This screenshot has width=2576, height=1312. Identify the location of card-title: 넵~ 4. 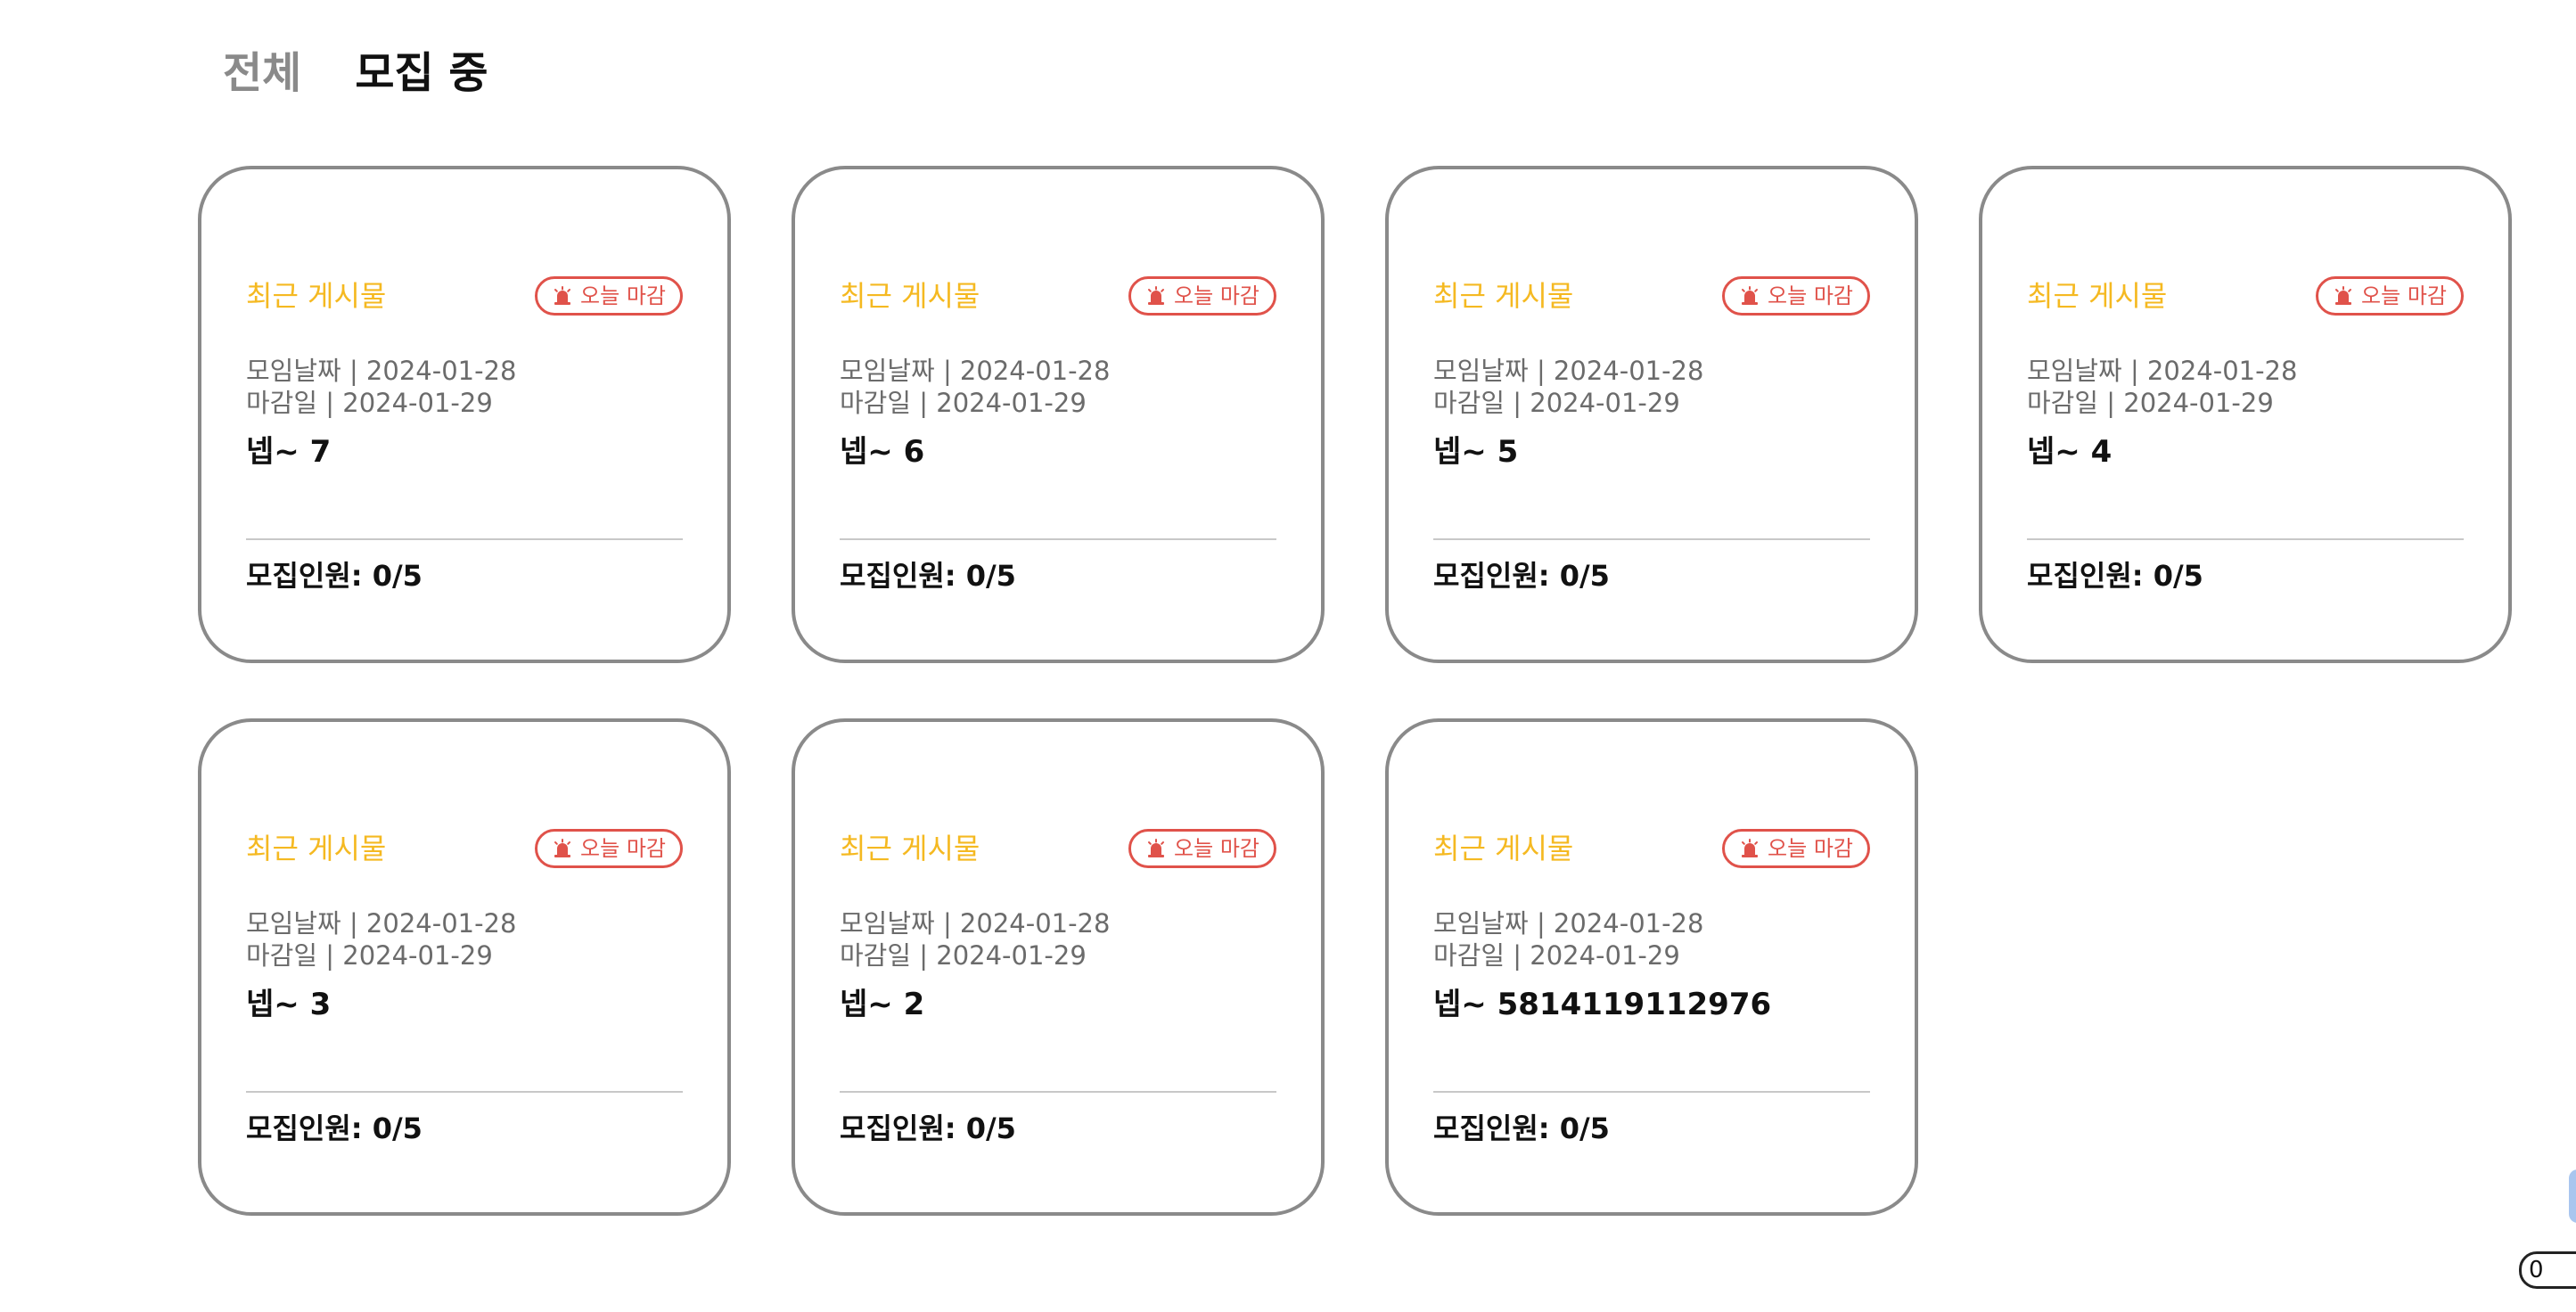
(2069, 452).